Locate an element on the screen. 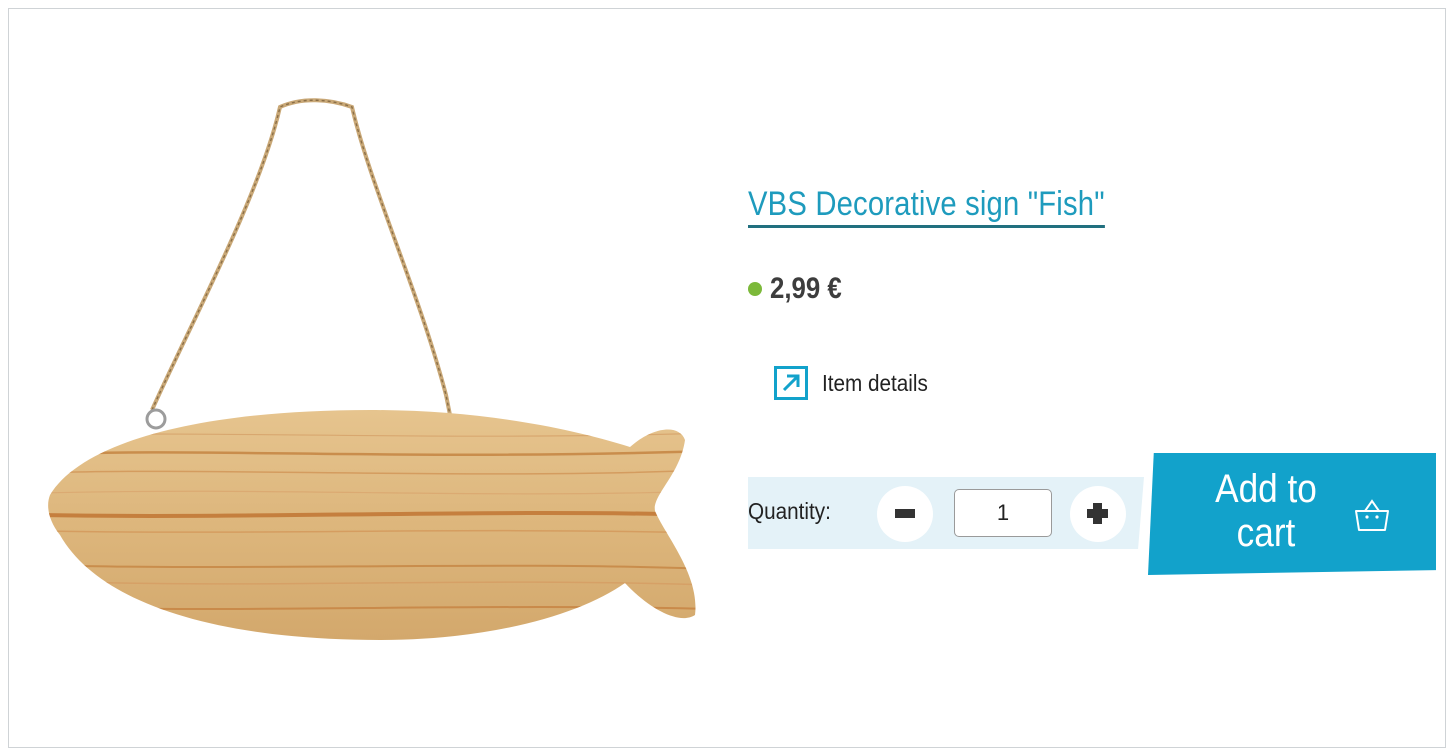  quantity-input is located at coordinates (1003, 513).